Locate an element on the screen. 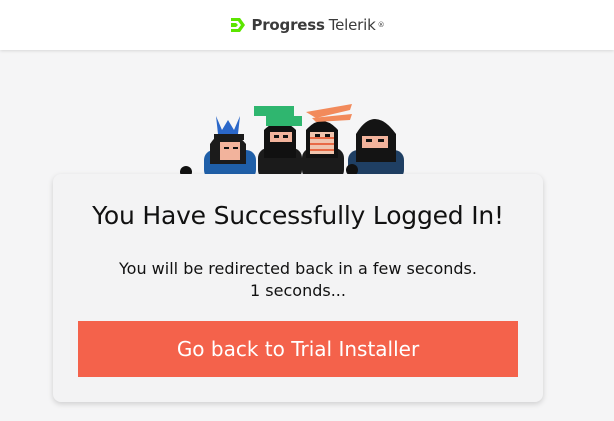 This screenshot has height=421, width=614. header-bar: Progress Telerik ® is located at coordinates (307, 25).